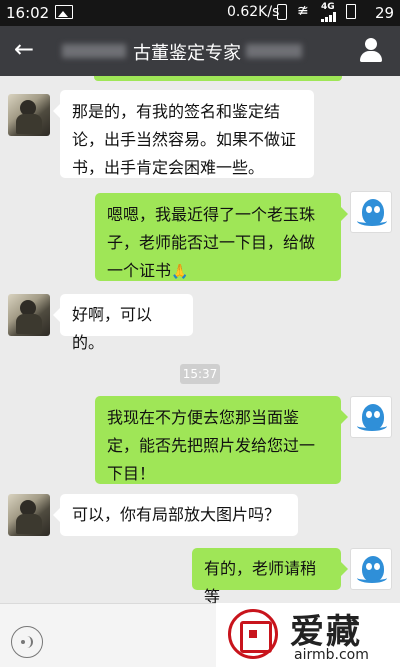  I want to click on network-speed: 0.62K/s, so click(253, 12).